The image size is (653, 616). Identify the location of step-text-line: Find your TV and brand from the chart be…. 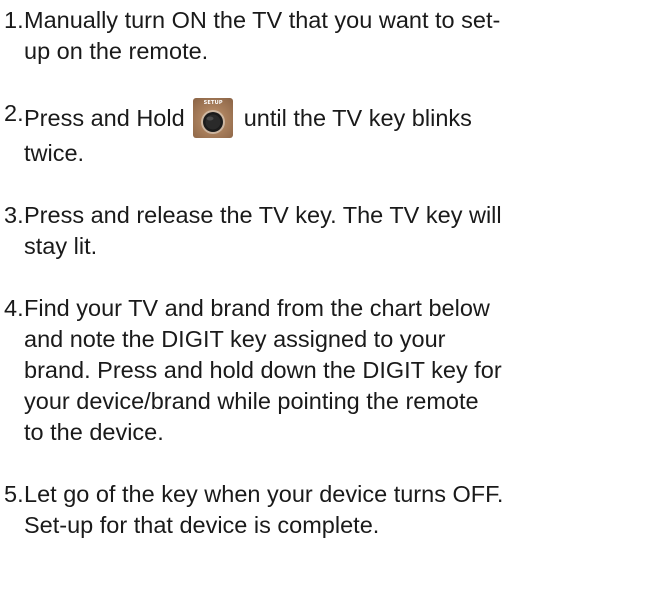
(257, 308).